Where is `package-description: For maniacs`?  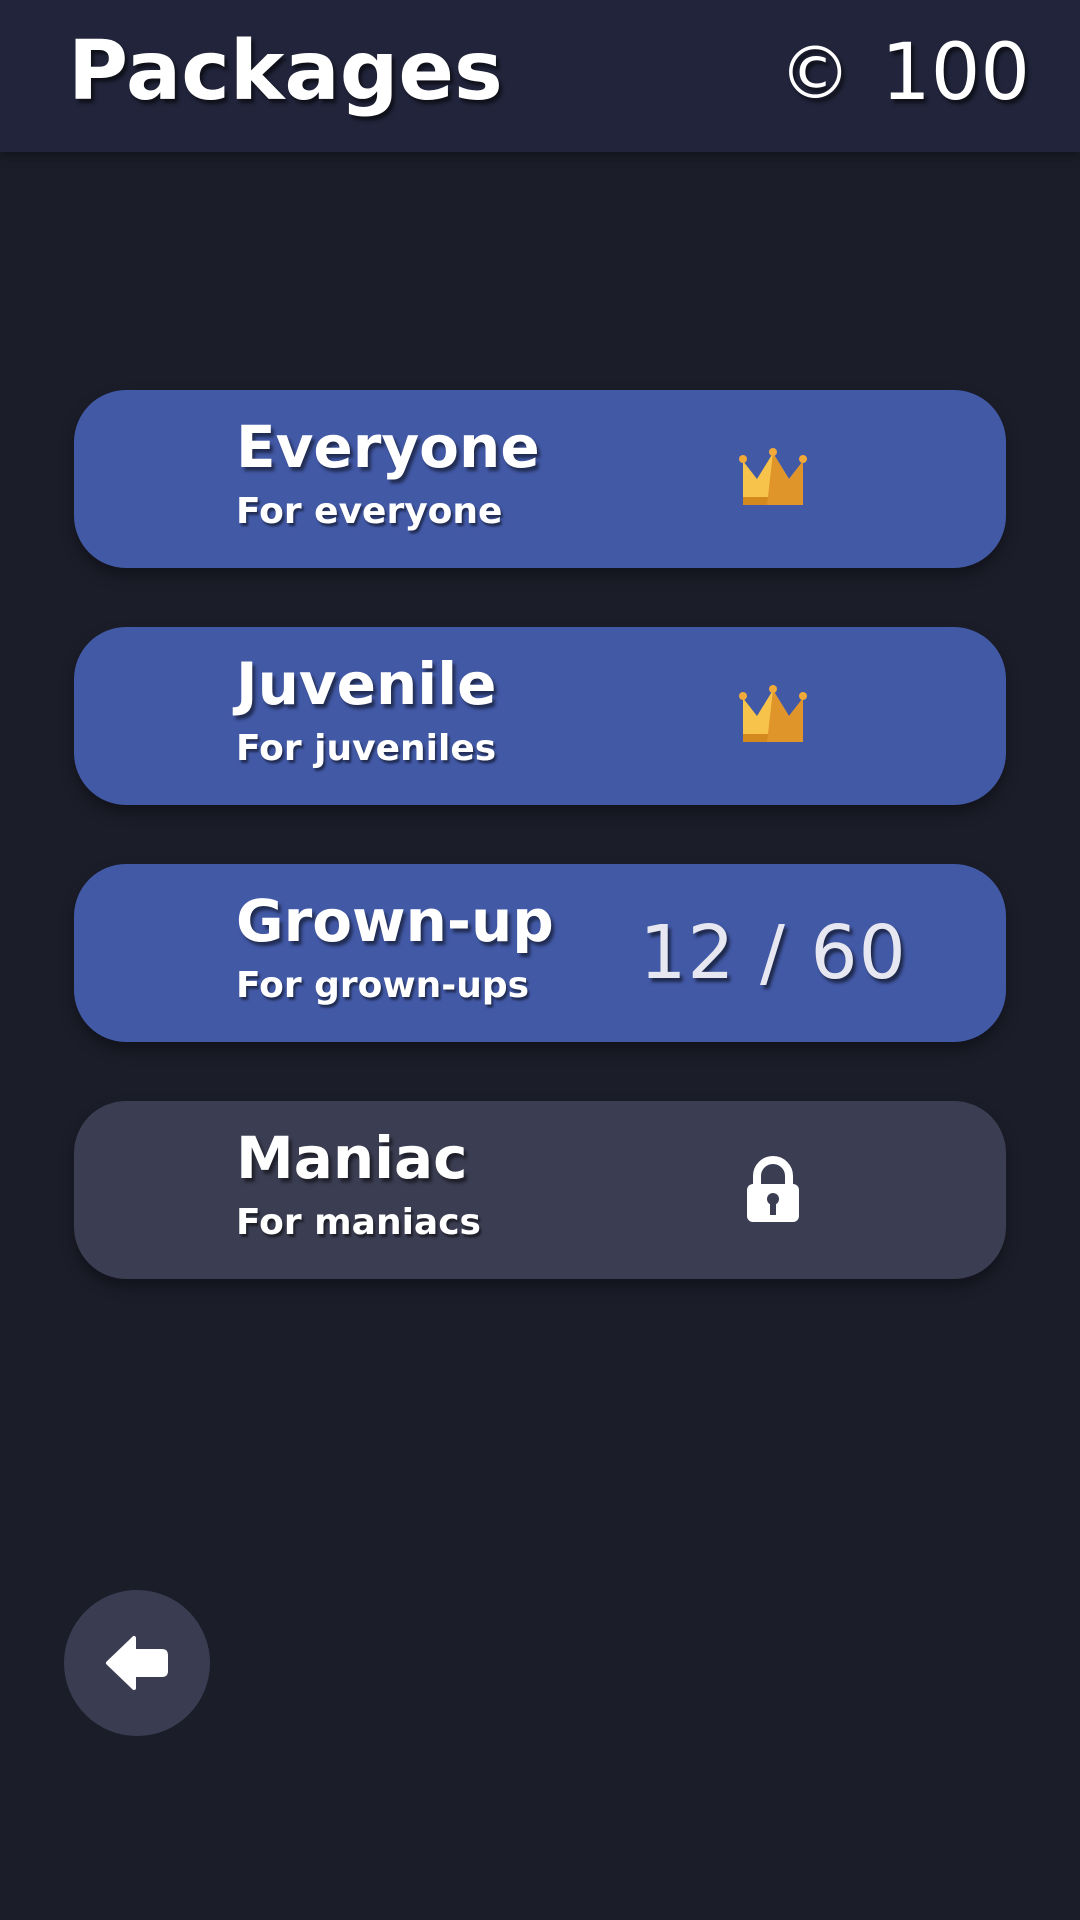
package-description: For maniacs is located at coordinates (358, 1222).